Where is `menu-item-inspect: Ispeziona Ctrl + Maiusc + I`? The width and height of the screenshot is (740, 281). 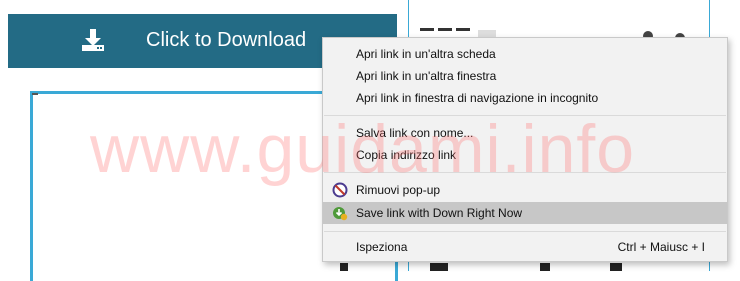
menu-item-inspect: Ispeziona Ctrl + Maiusc + I is located at coordinates (525, 247).